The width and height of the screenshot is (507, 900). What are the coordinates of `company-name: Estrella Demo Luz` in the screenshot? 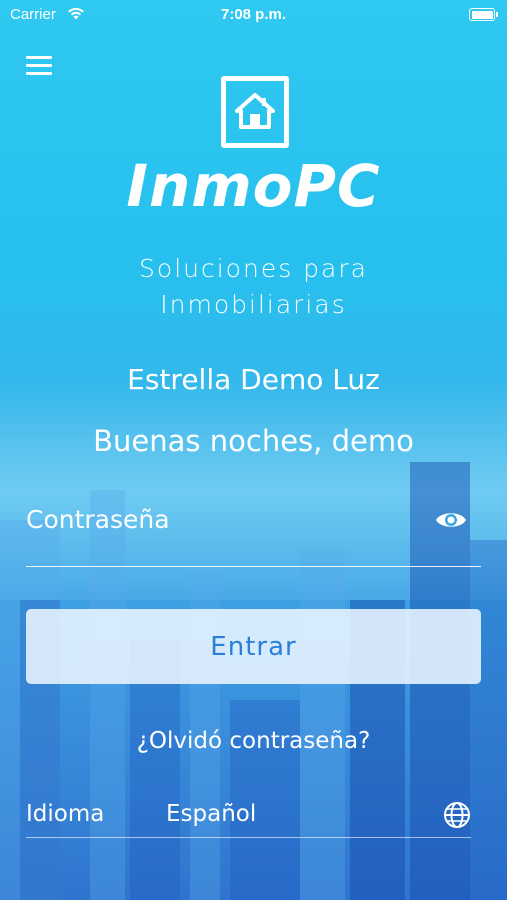 It's located at (253, 379).